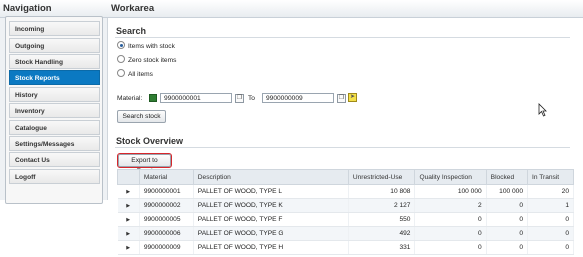 The height and width of the screenshot is (257, 583). I want to click on nav-item-inventory: Inventory, so click(54, 110).